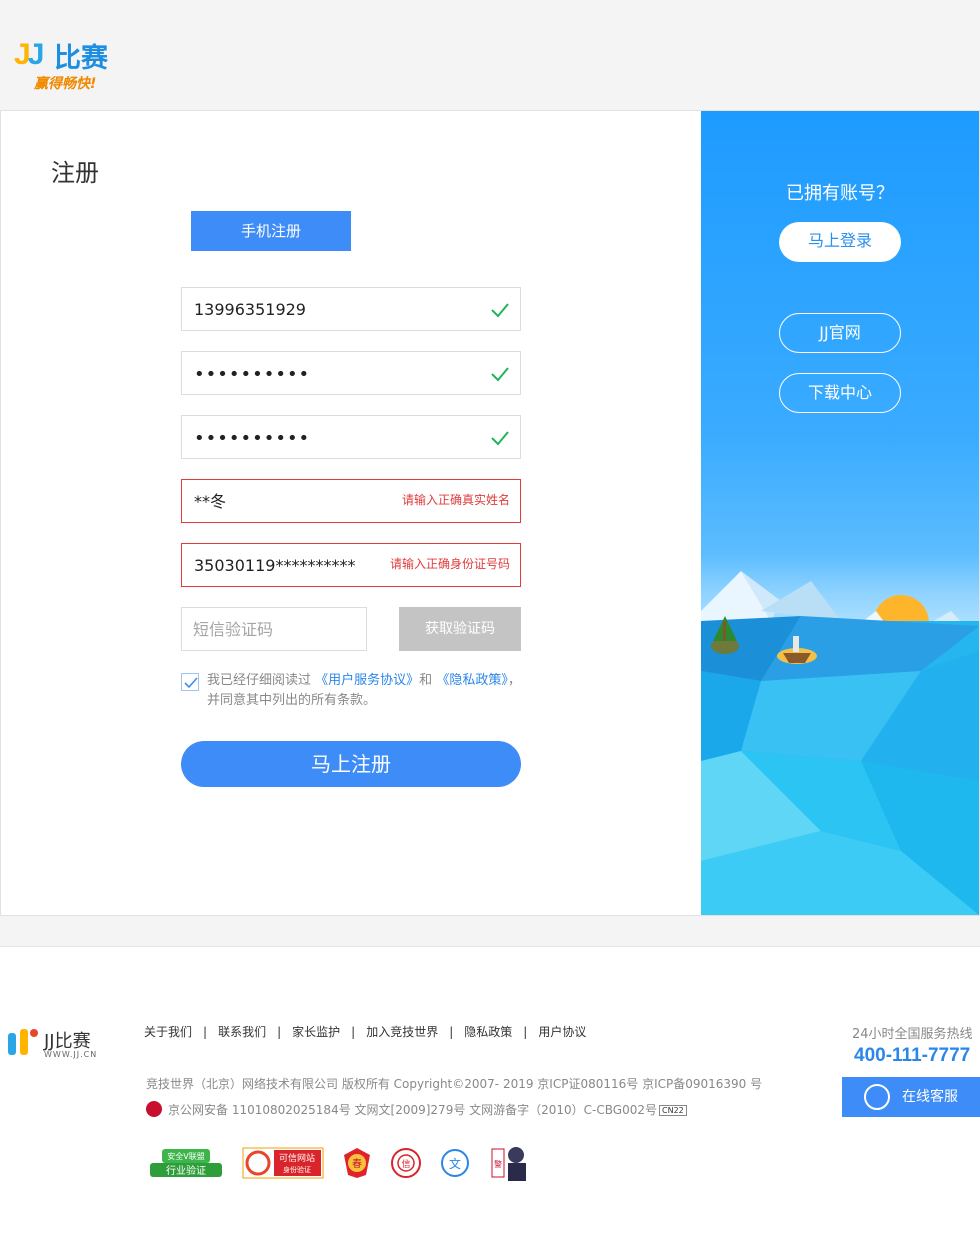 The width and height of the screenshot is (980, 1247). What do you see at coordinates (460, 629) in the screenshot?
I see `get-sms-code-button: 获取验证码` at bounding box center [460, 629].